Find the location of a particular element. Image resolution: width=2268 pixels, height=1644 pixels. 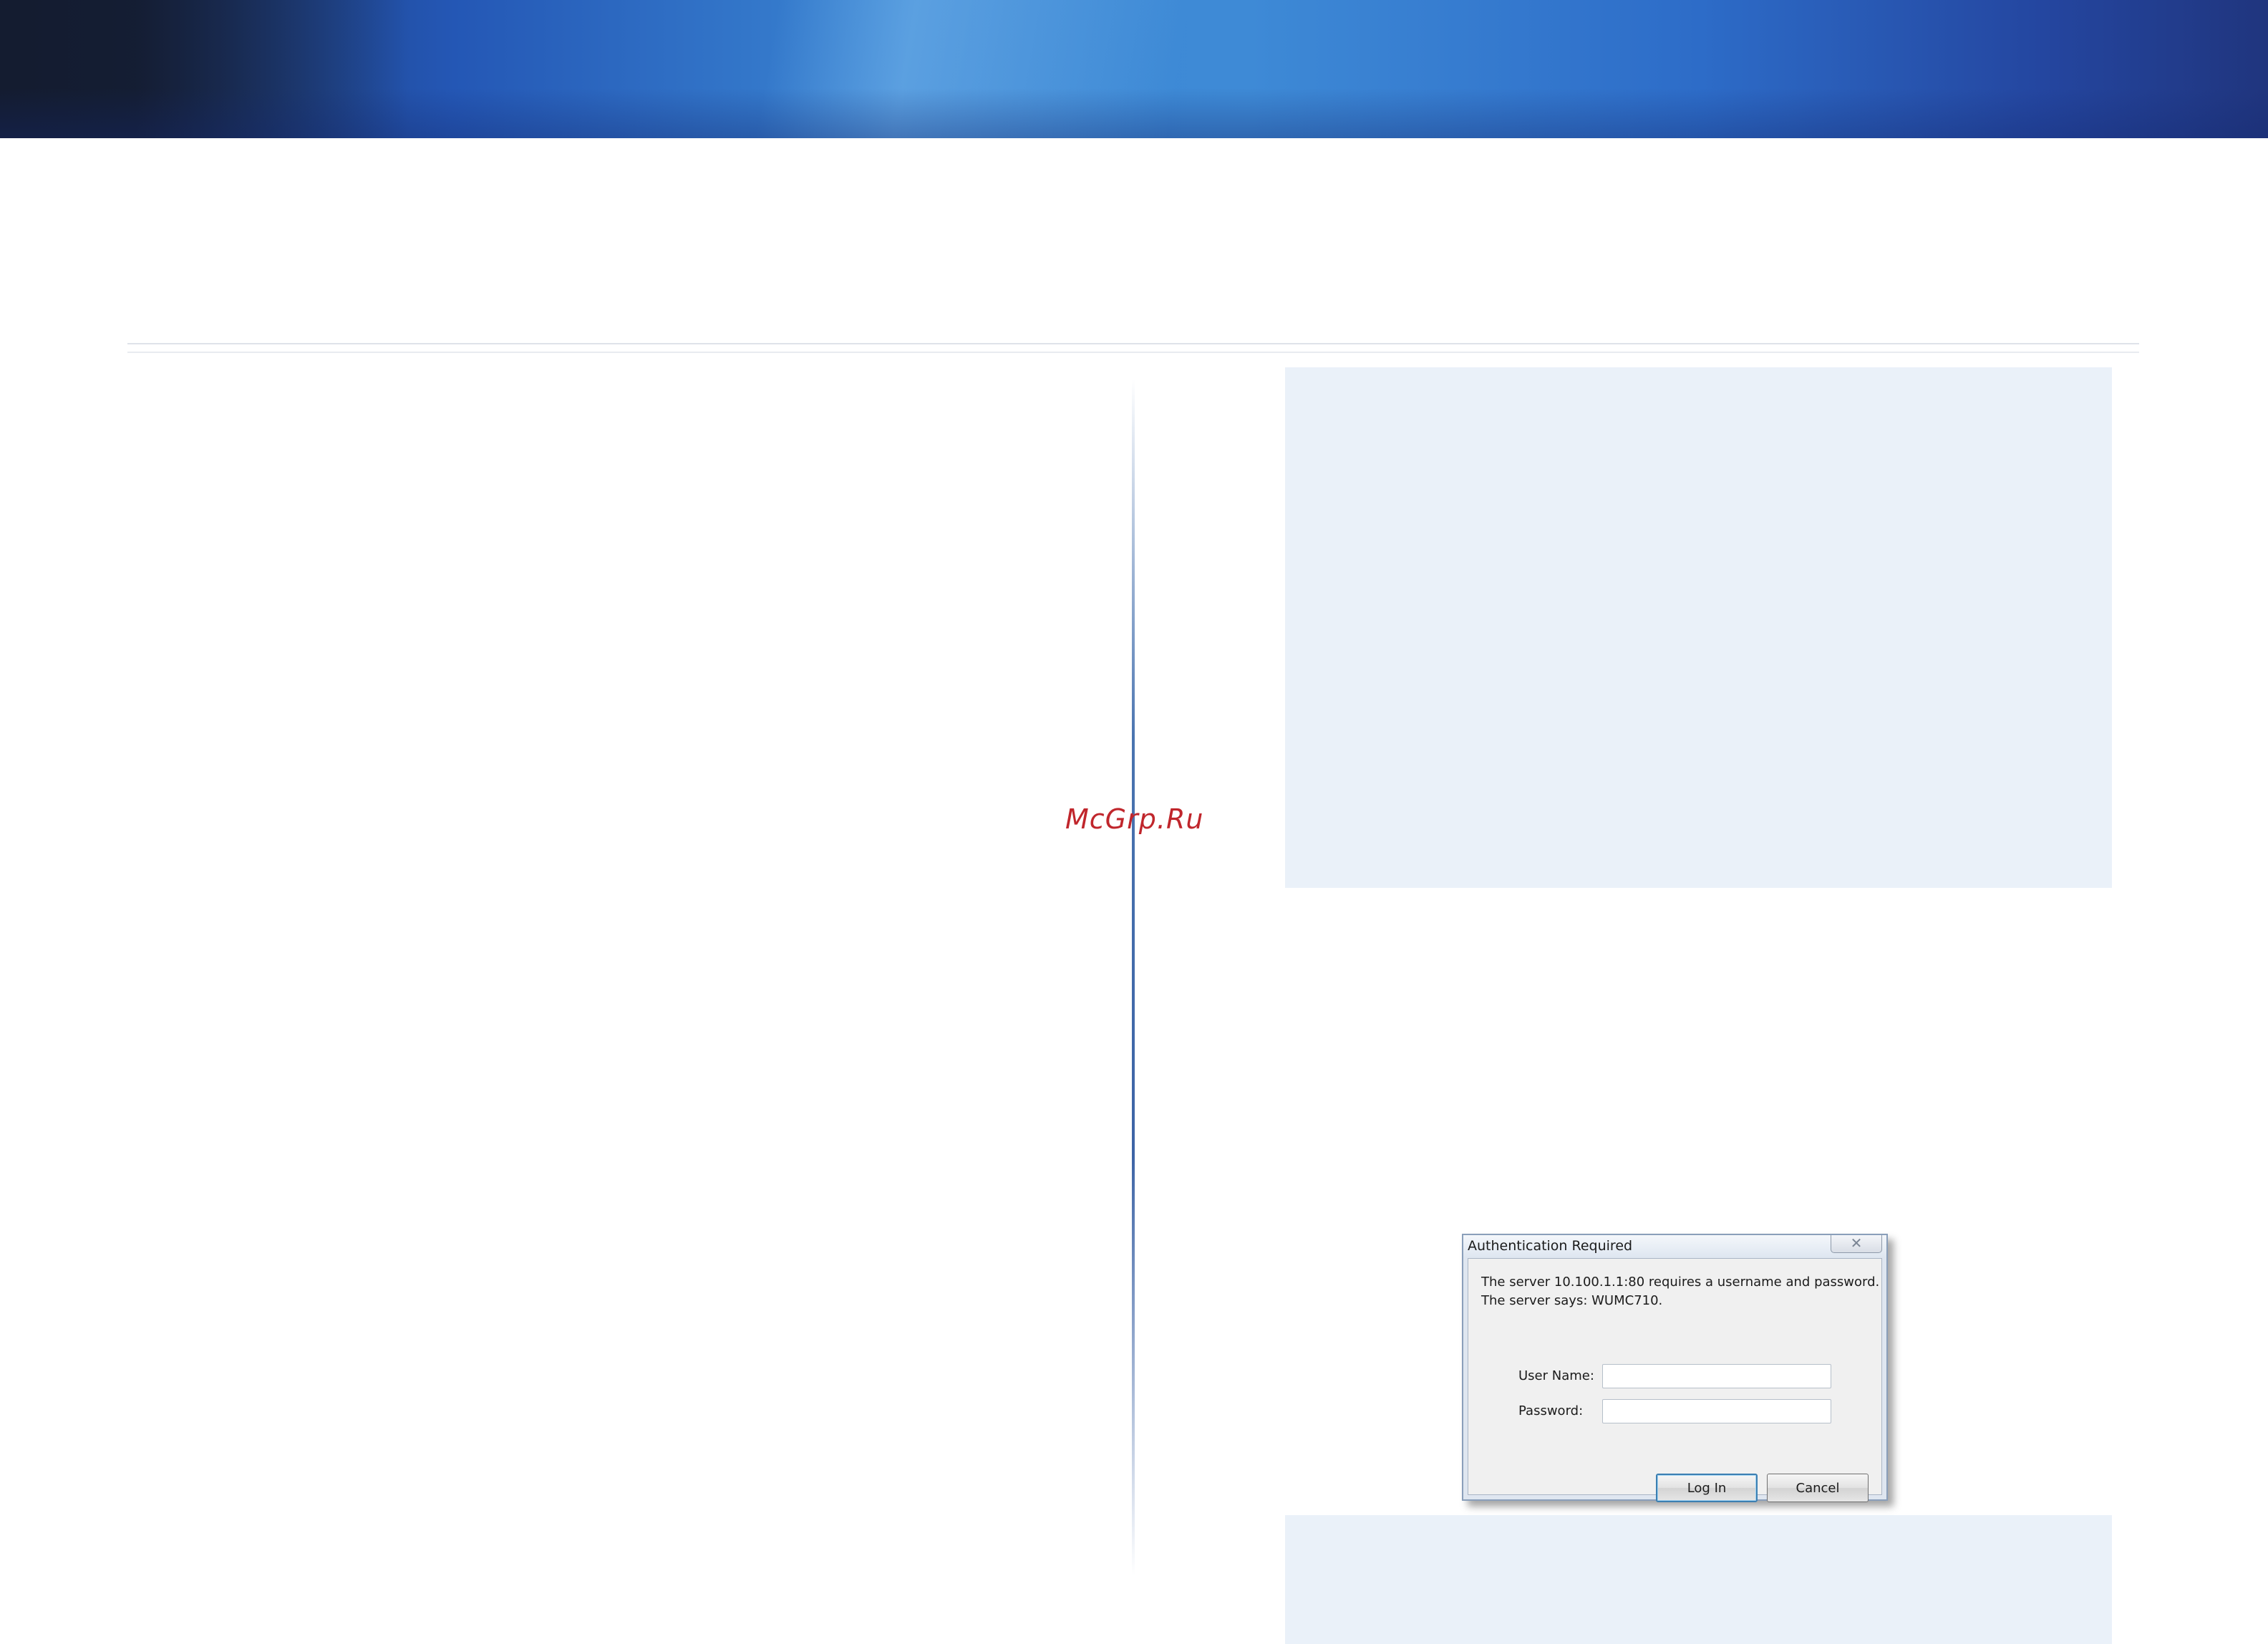

header-banner is located at coordinates (1134, 69).